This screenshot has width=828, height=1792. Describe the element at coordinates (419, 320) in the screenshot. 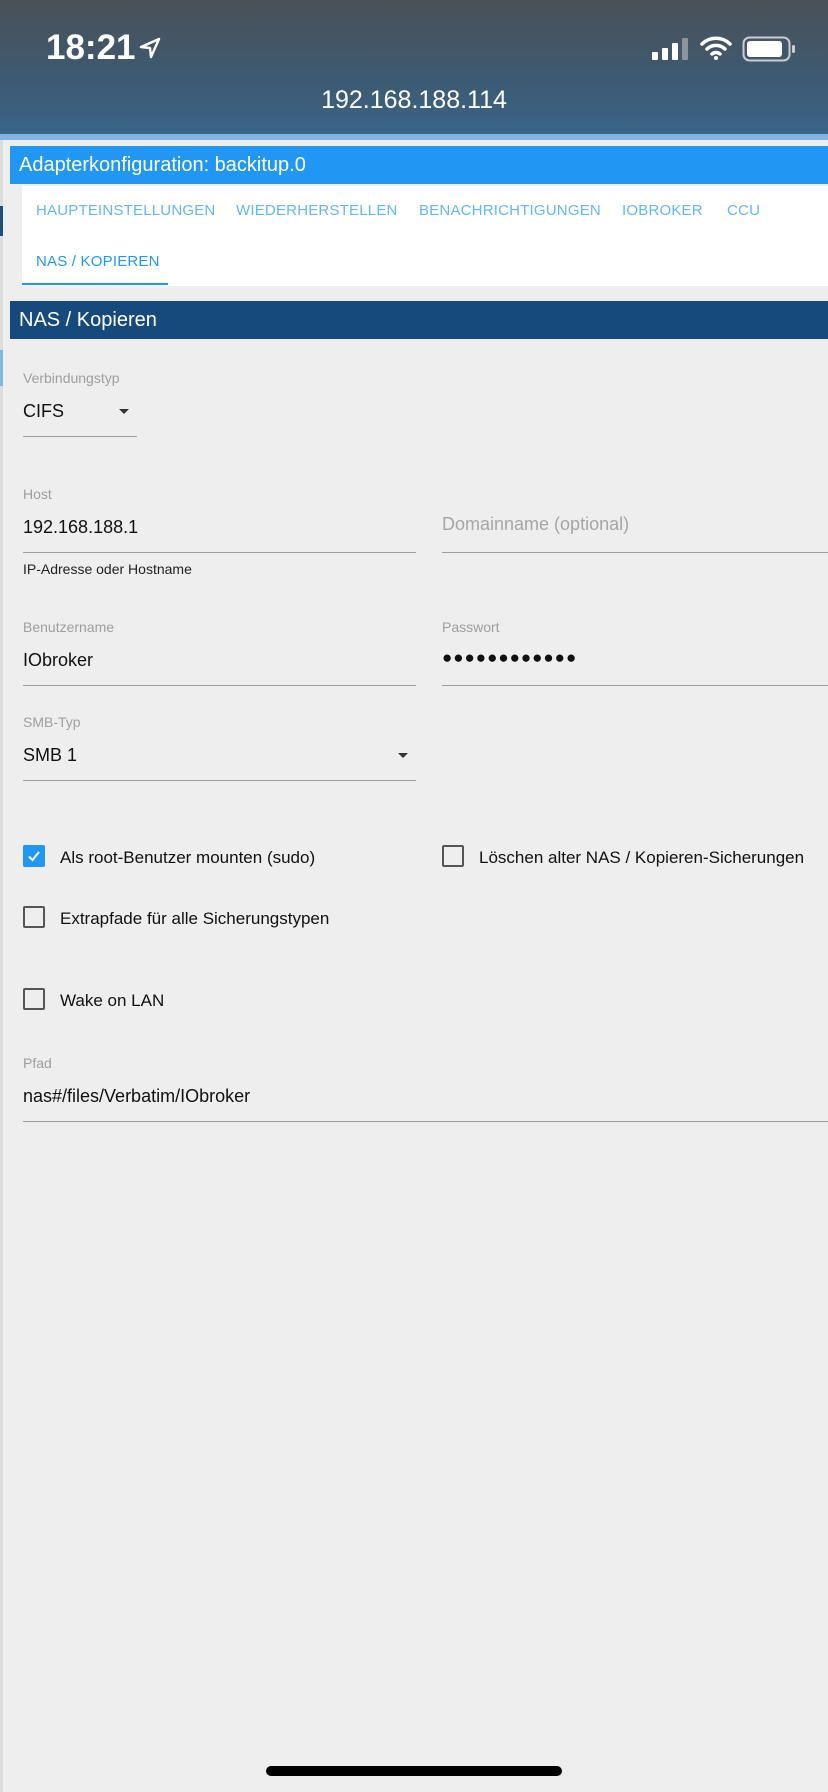

I see `section-title: NAS / Kopieren` at that location.